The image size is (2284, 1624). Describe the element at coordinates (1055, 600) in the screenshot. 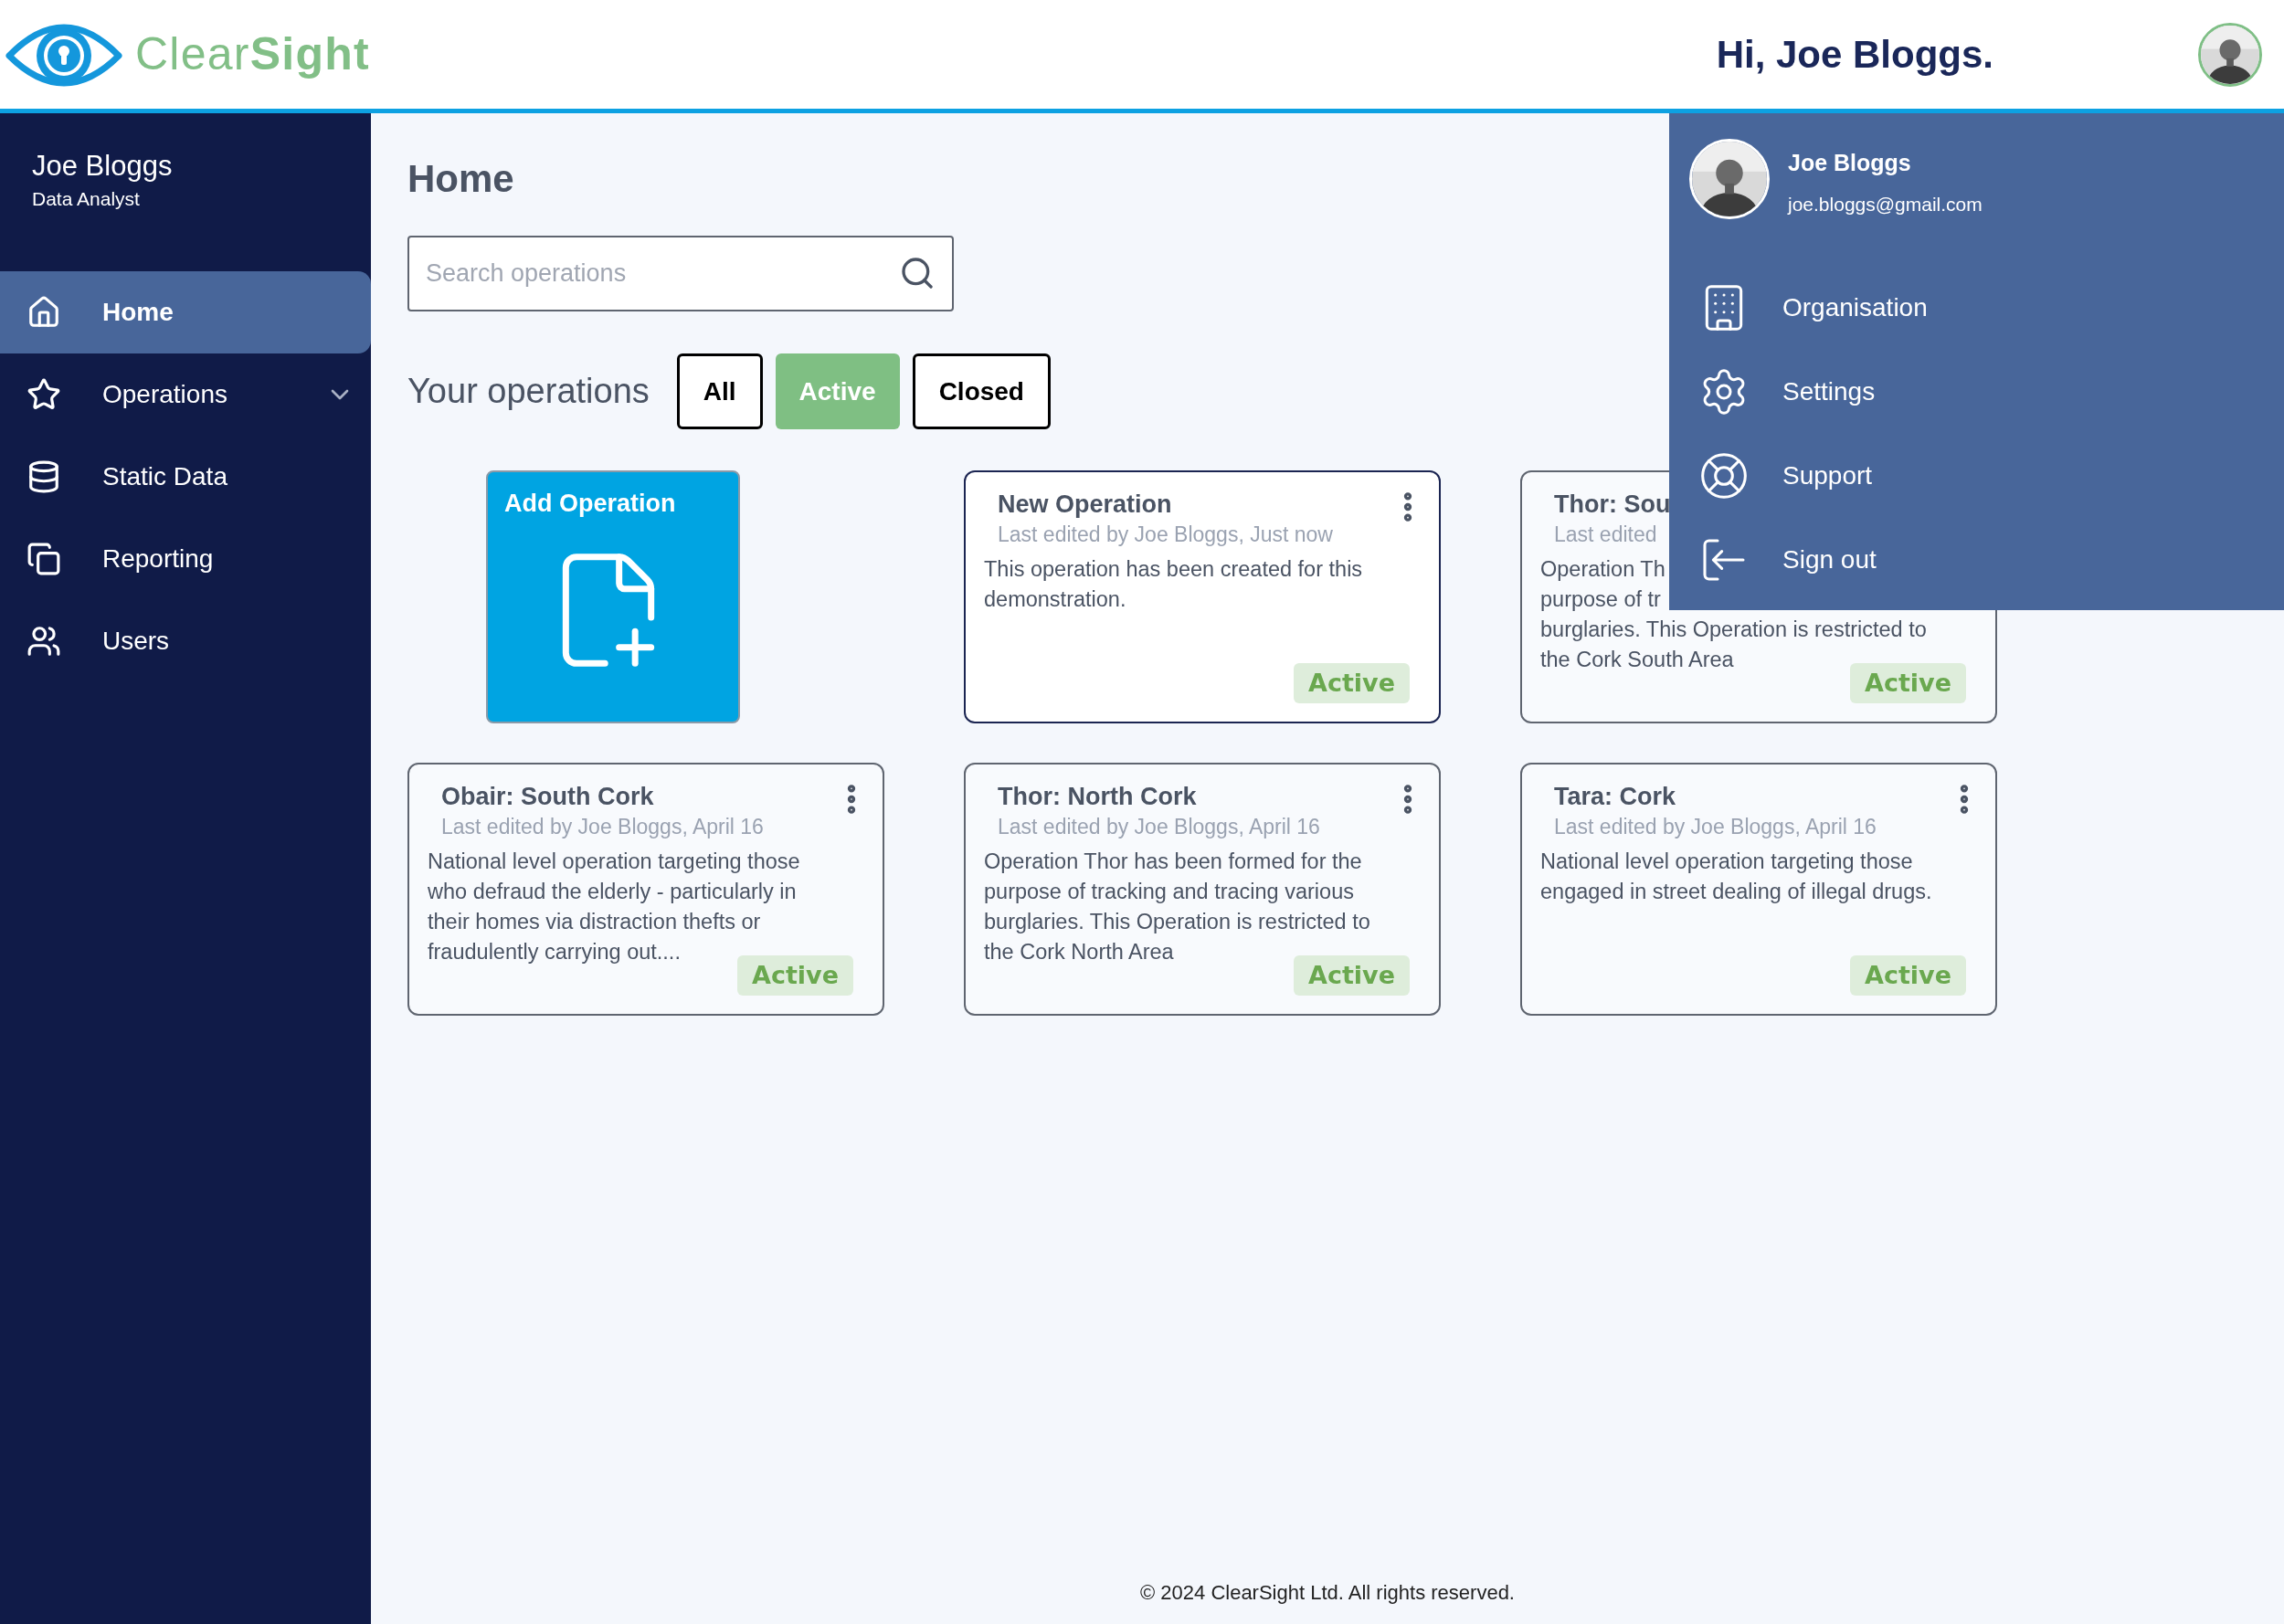

I see `description-line: demonstration.` at that location.